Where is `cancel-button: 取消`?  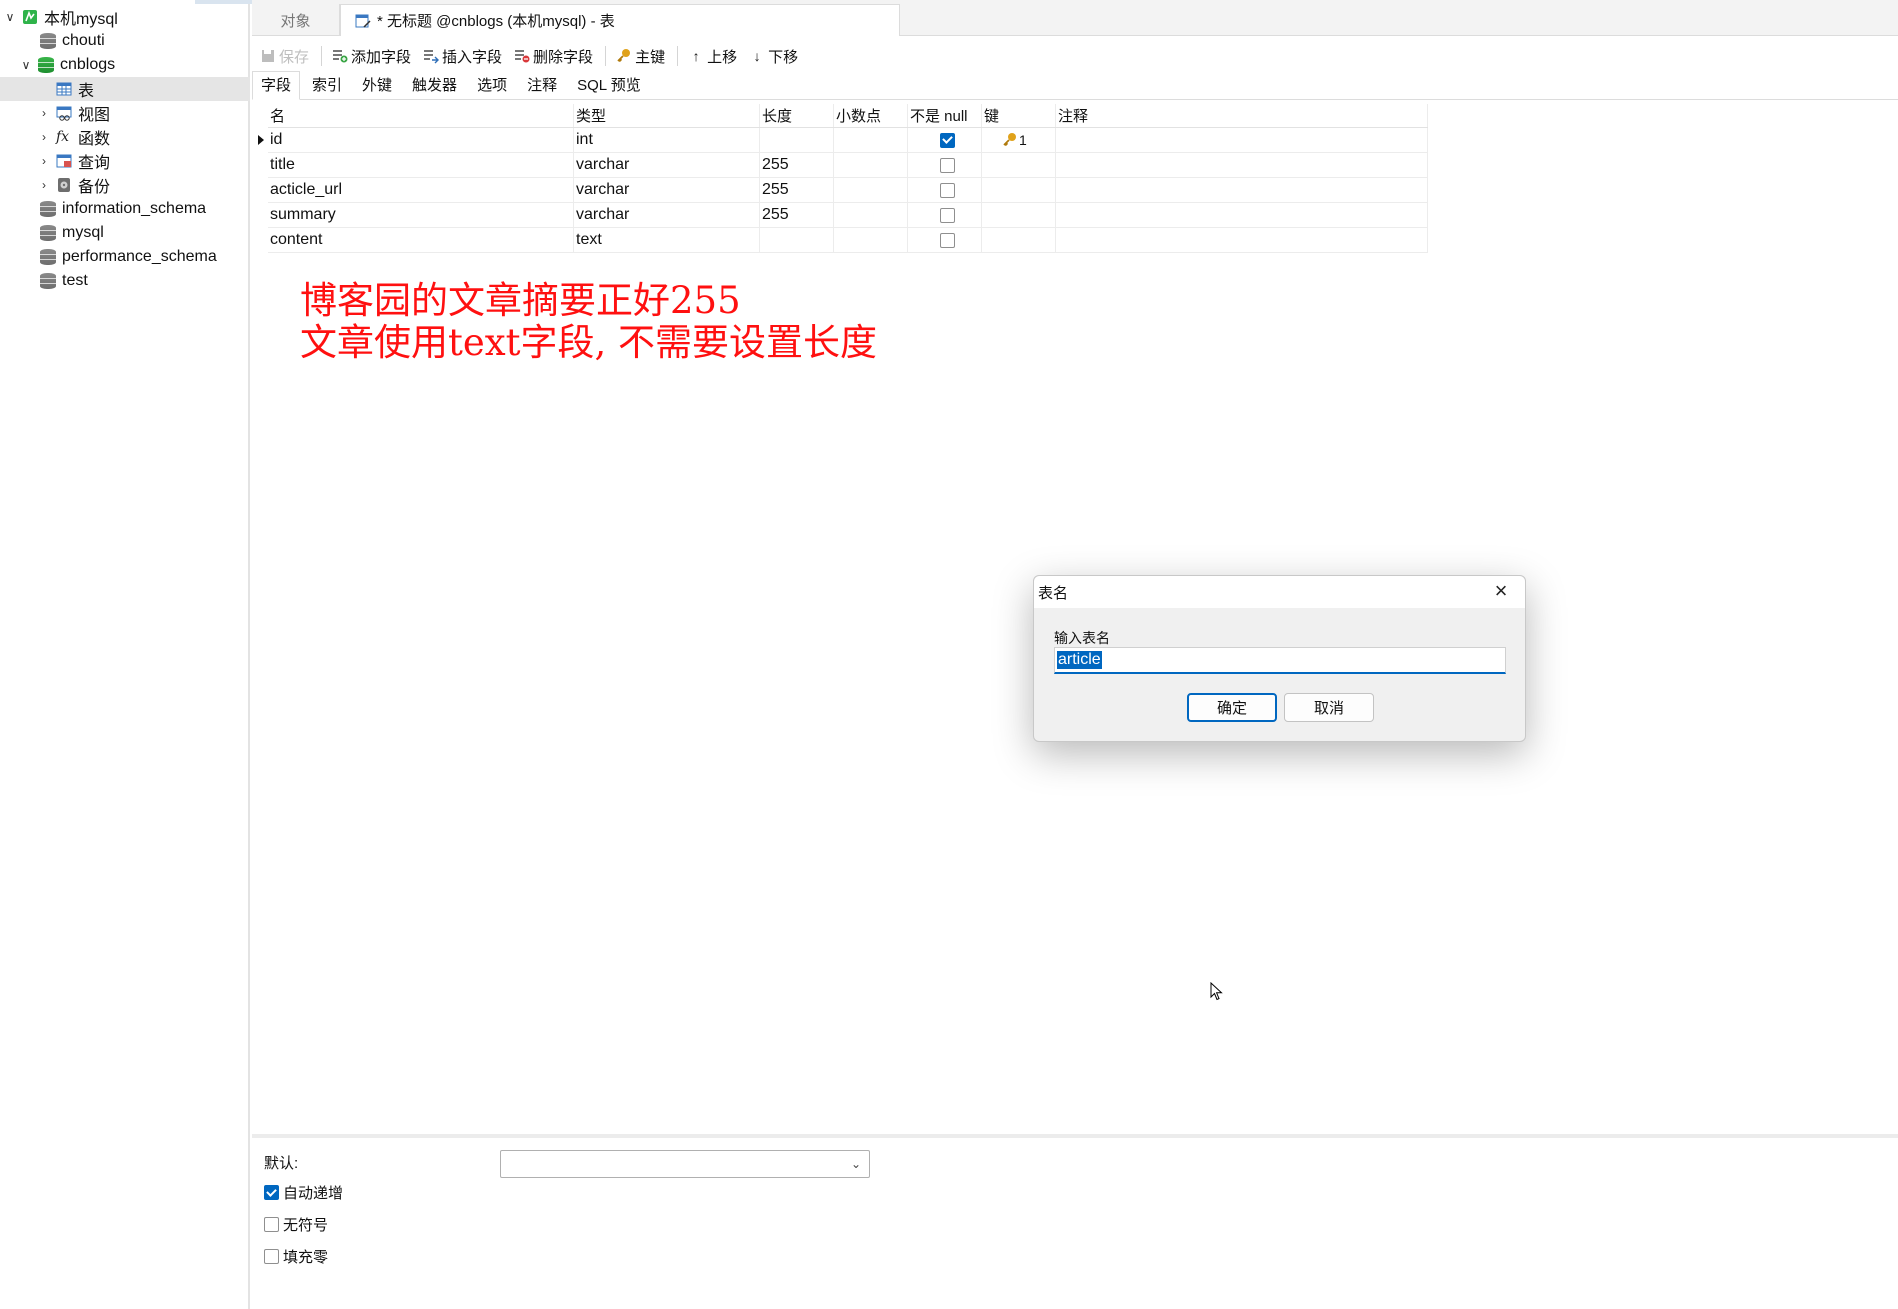 cancel-button: 取消 is located at coordinates (1329, 707).